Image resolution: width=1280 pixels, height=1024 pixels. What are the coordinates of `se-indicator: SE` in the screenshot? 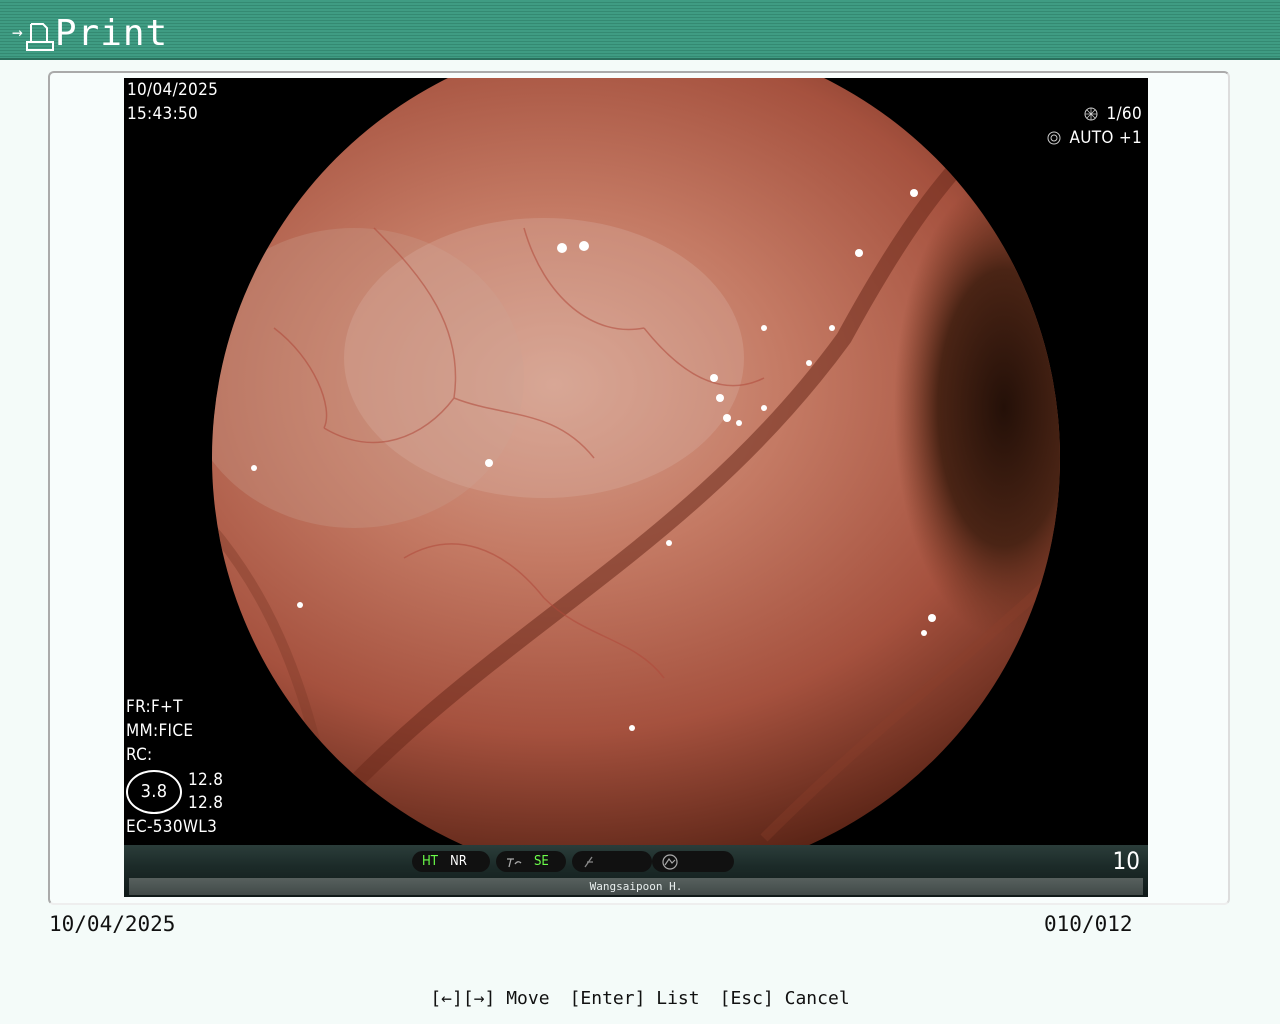 It's located at (531, 861).